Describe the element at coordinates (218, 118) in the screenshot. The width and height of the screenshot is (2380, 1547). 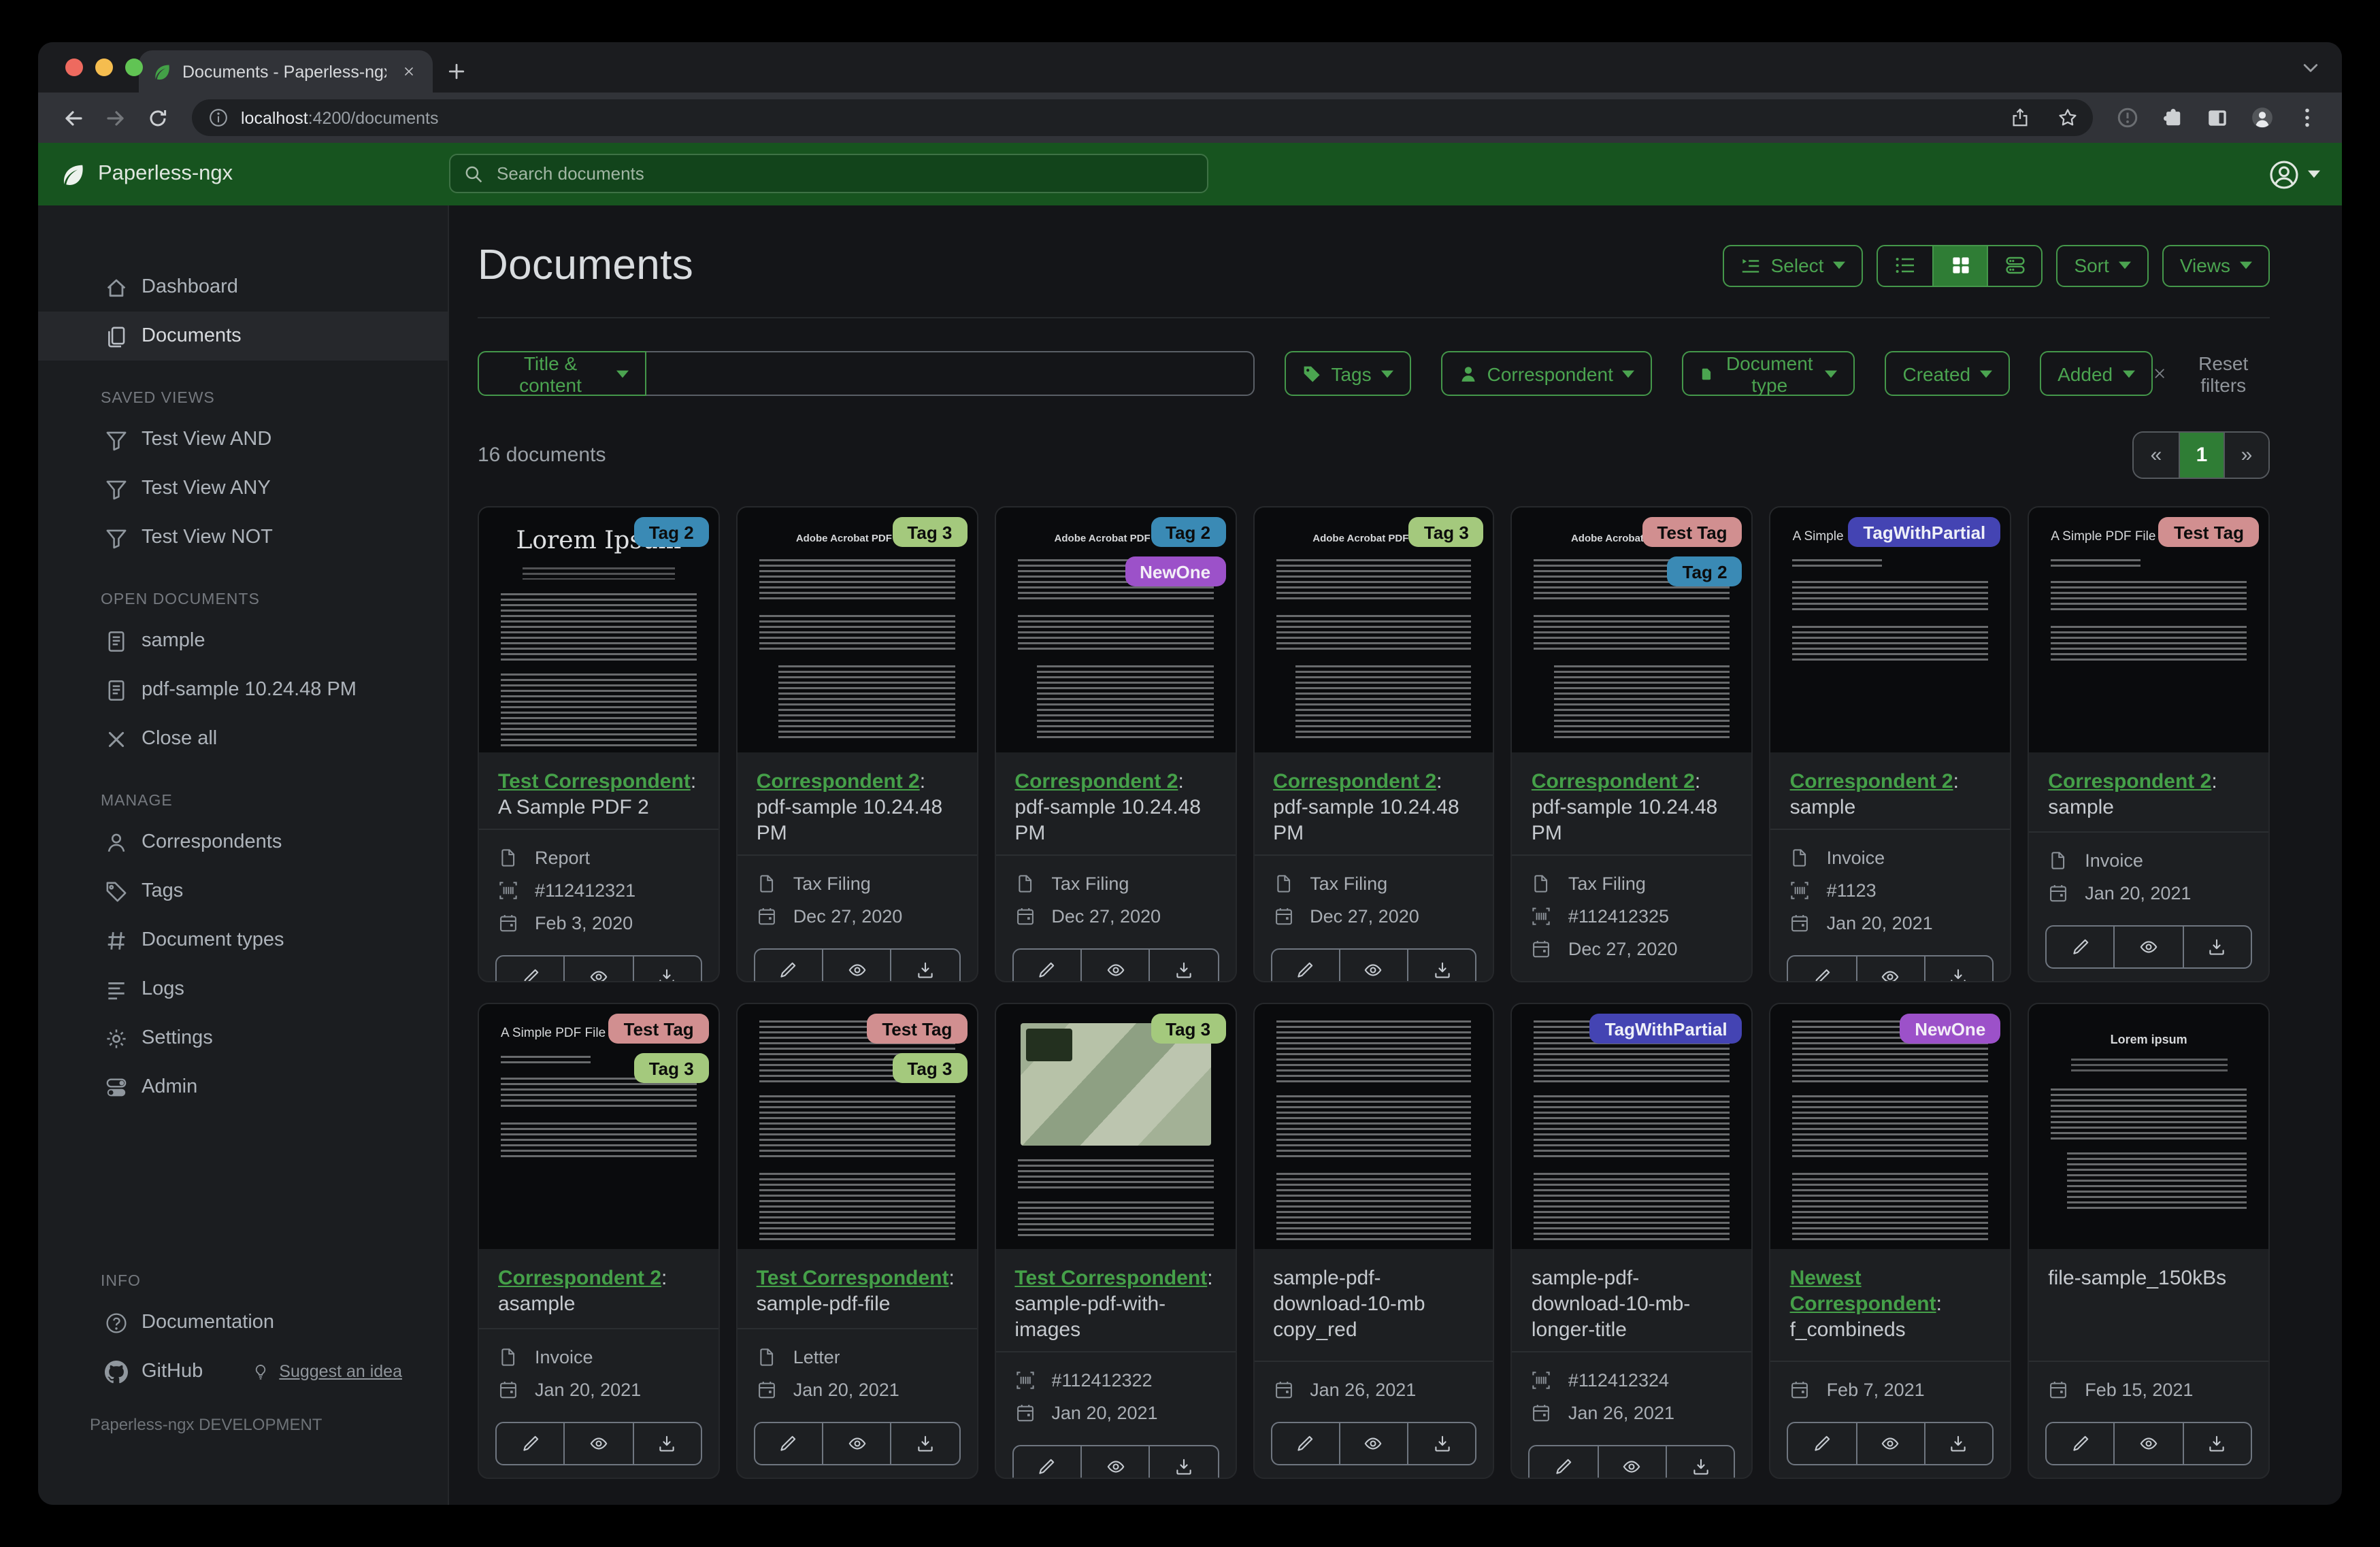
I see `site-info-icon` at that location.